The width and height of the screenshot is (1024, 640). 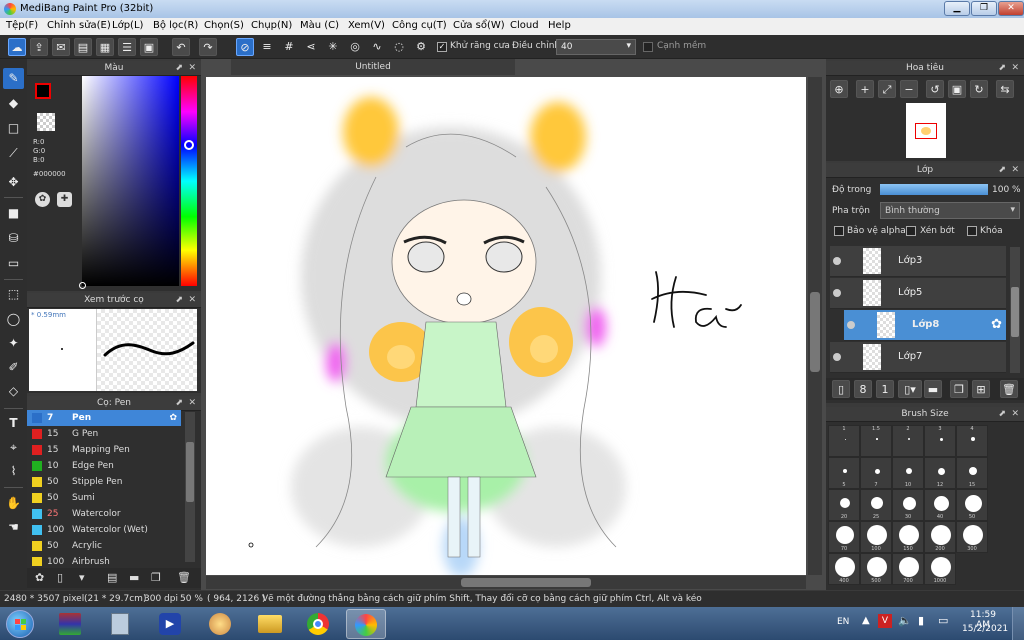 What do you see at coordinates (13, 238) in the screenshot?
I see `bucket-icon: ⛁` at bounding box center [13, 238].